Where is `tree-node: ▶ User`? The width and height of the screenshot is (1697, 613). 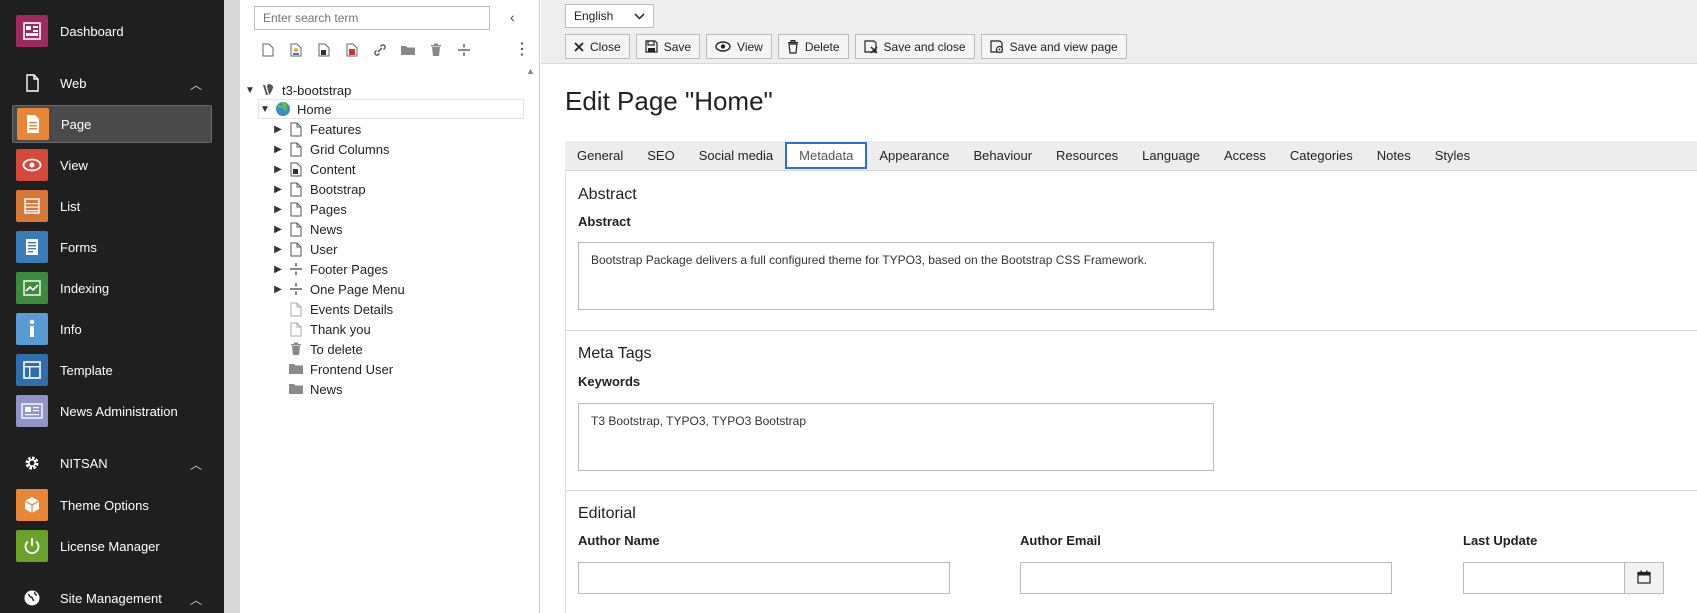 tree-node: ▶ User is located at coordinates (304, 249).